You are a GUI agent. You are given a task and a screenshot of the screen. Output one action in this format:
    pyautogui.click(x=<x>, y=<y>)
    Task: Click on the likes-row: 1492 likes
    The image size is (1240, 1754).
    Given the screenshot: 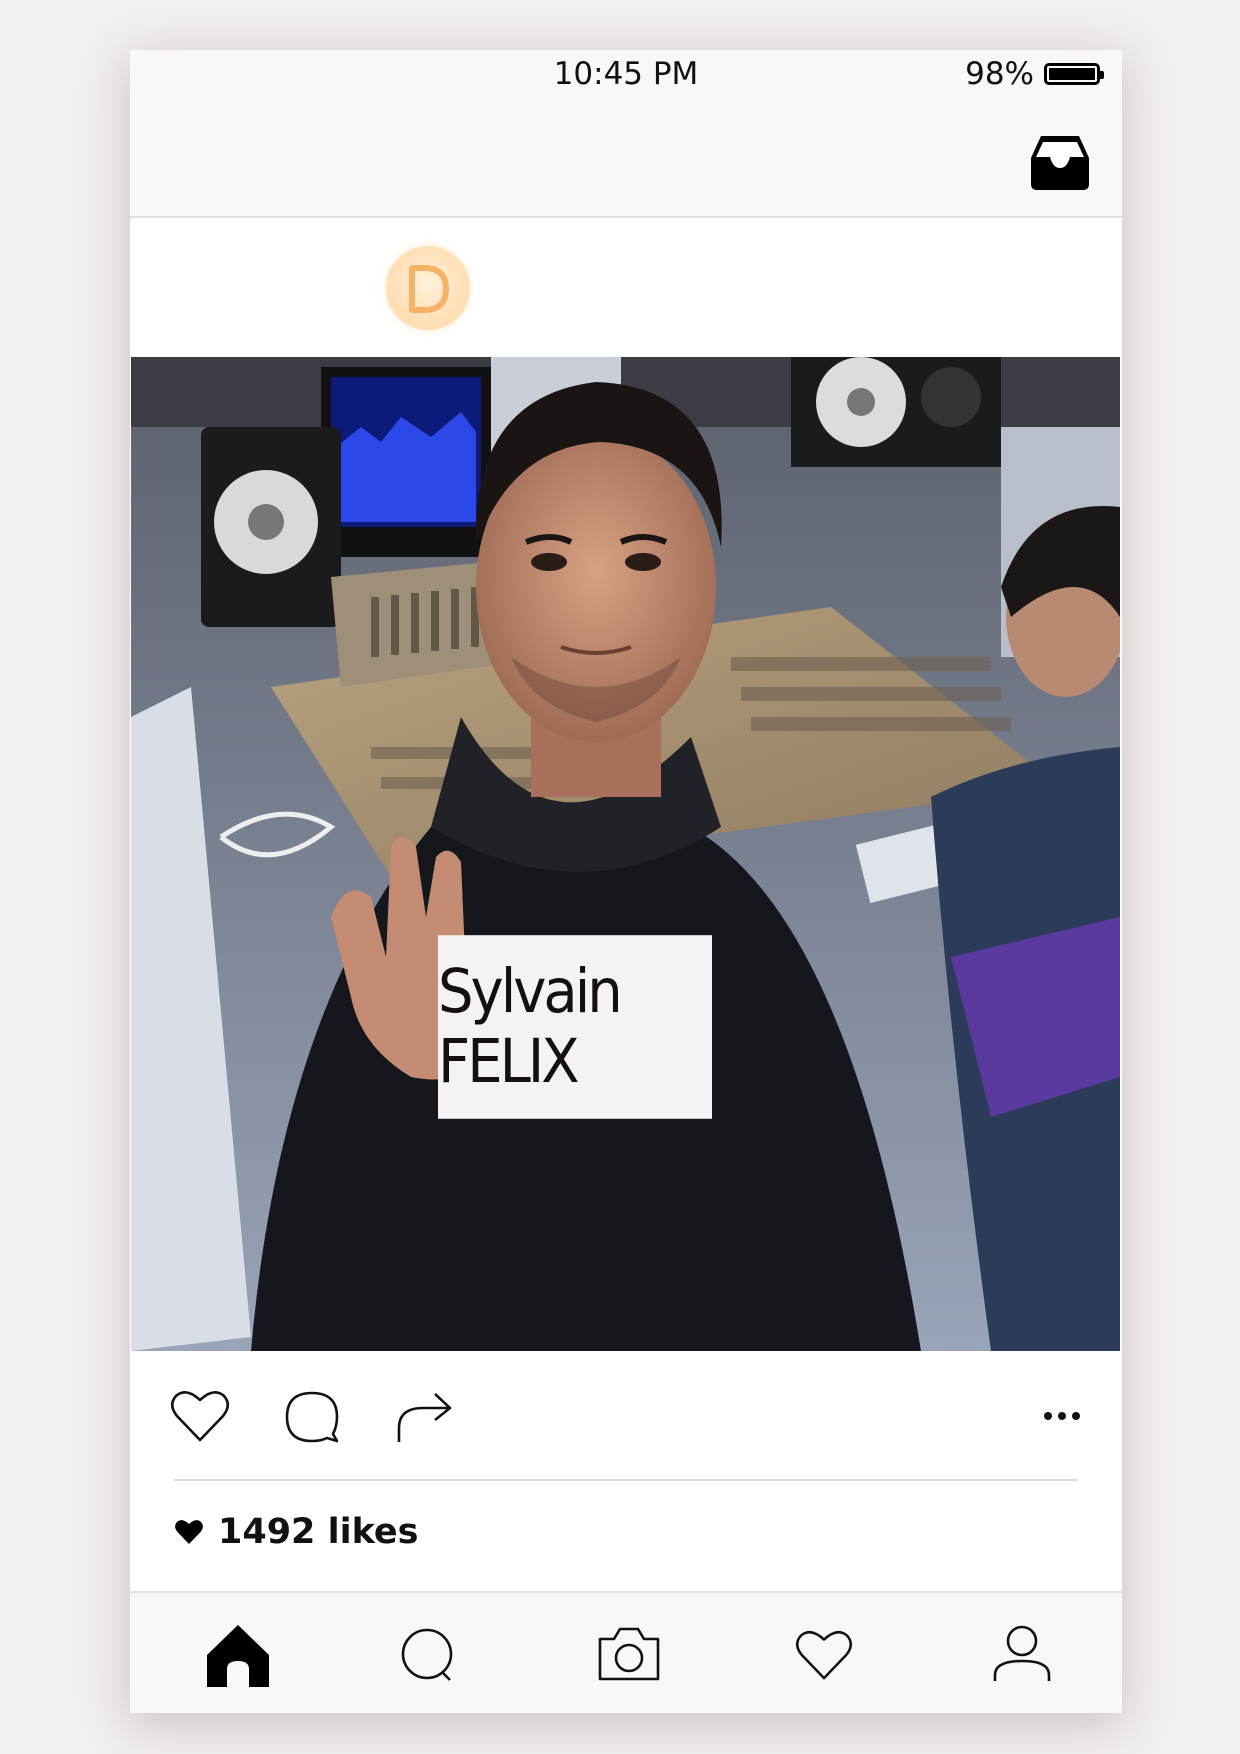 What is the action you would take?
    pyautogui.click(x=296, y=1532)
    